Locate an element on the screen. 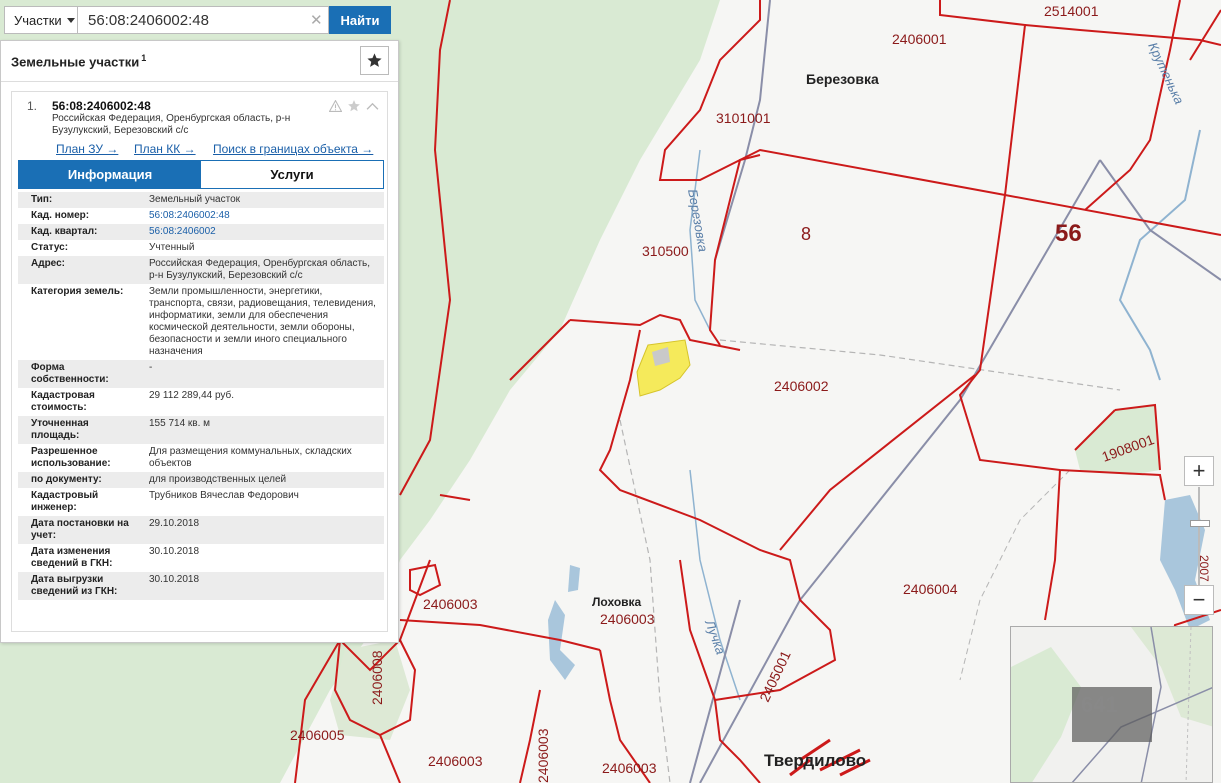 This screenshot has width=1221, height=783. table-row: по документу: для производственных целей is located at coordinates (201, 480).